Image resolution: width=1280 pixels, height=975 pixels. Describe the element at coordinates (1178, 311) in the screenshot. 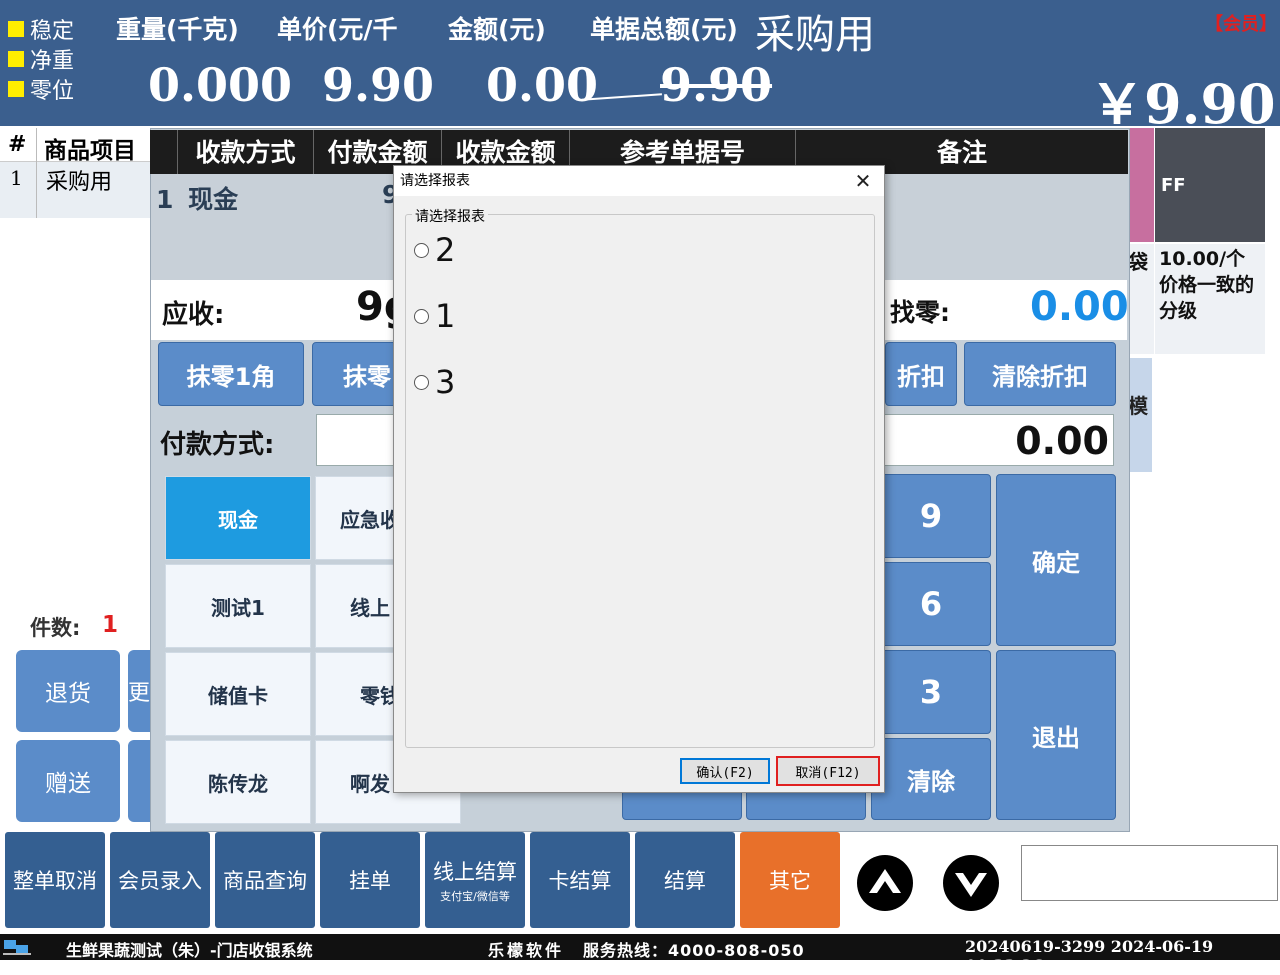

I see `price-grade: 分级` at that location.